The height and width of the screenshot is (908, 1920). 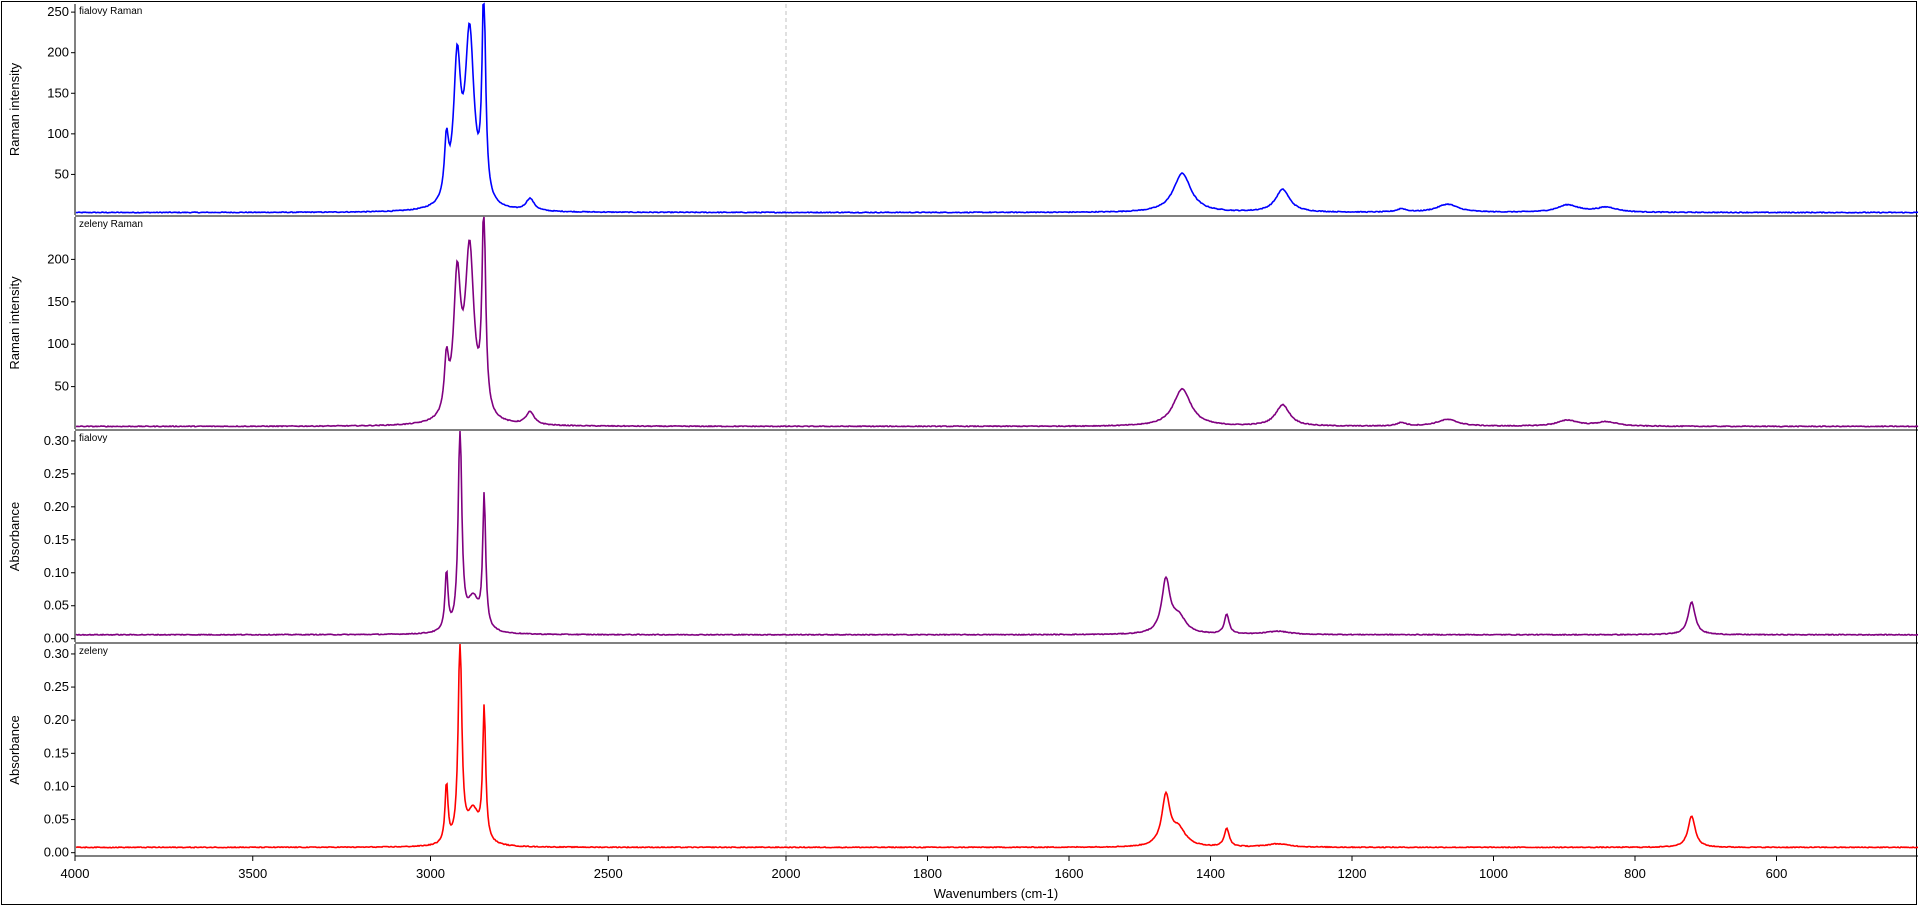 I want to click on x-tick-label: 2000, so click(x=786, y=873).